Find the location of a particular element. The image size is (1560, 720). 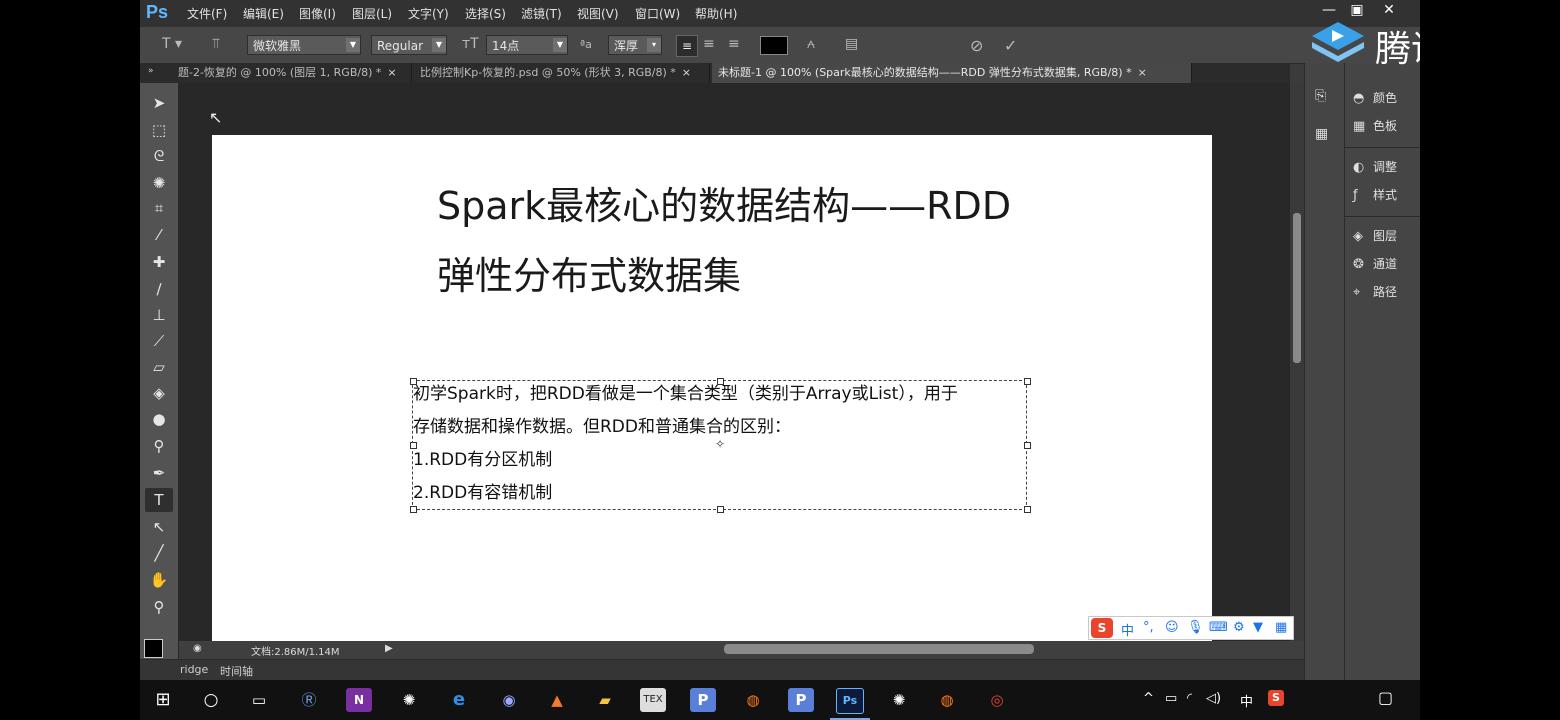

menu-layer: 图层(L) is located at coordinates (372, 13).